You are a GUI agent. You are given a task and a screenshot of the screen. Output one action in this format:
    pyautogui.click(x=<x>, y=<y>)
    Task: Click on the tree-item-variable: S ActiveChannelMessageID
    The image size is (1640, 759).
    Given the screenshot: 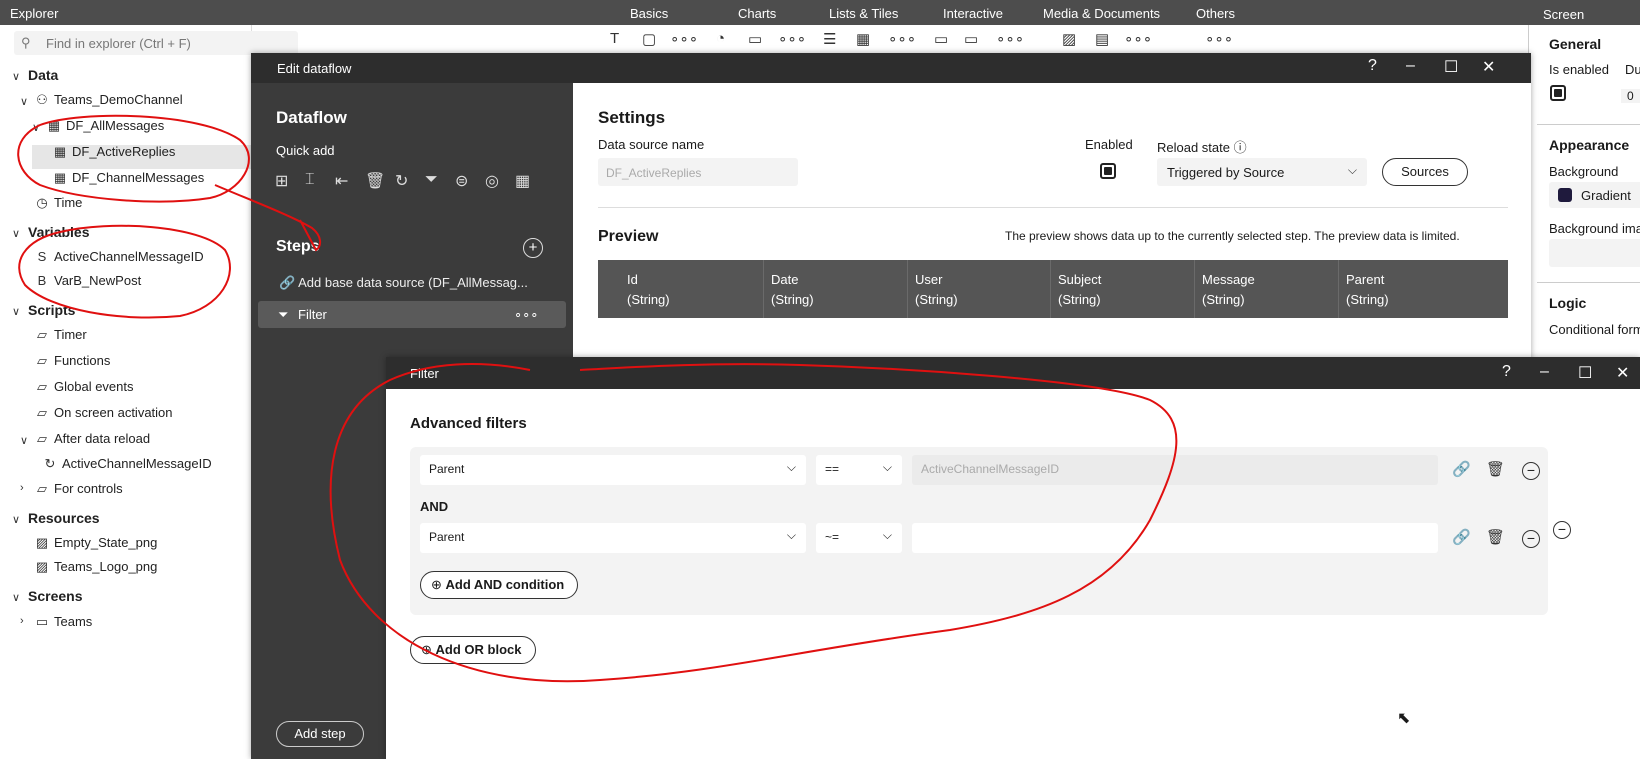 What is the action you would take?
    pyautogui.click(x=119, y=256)
    